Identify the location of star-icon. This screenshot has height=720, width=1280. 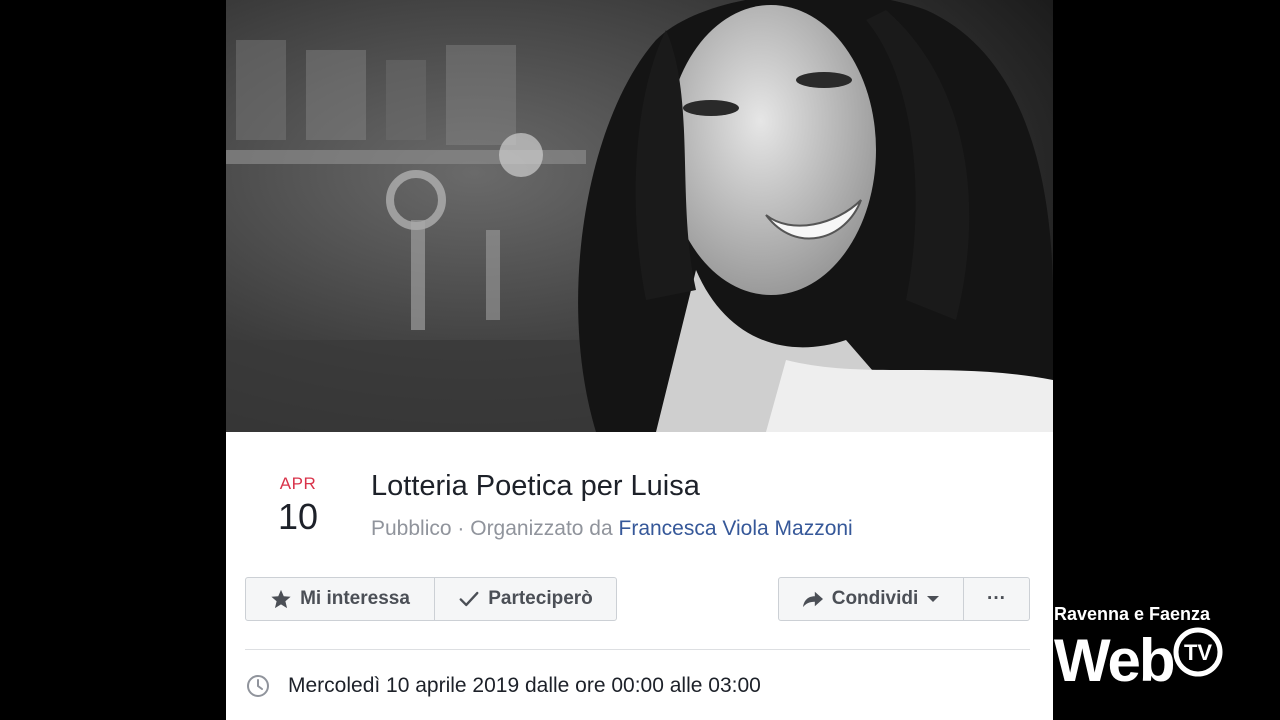
(281, 599).